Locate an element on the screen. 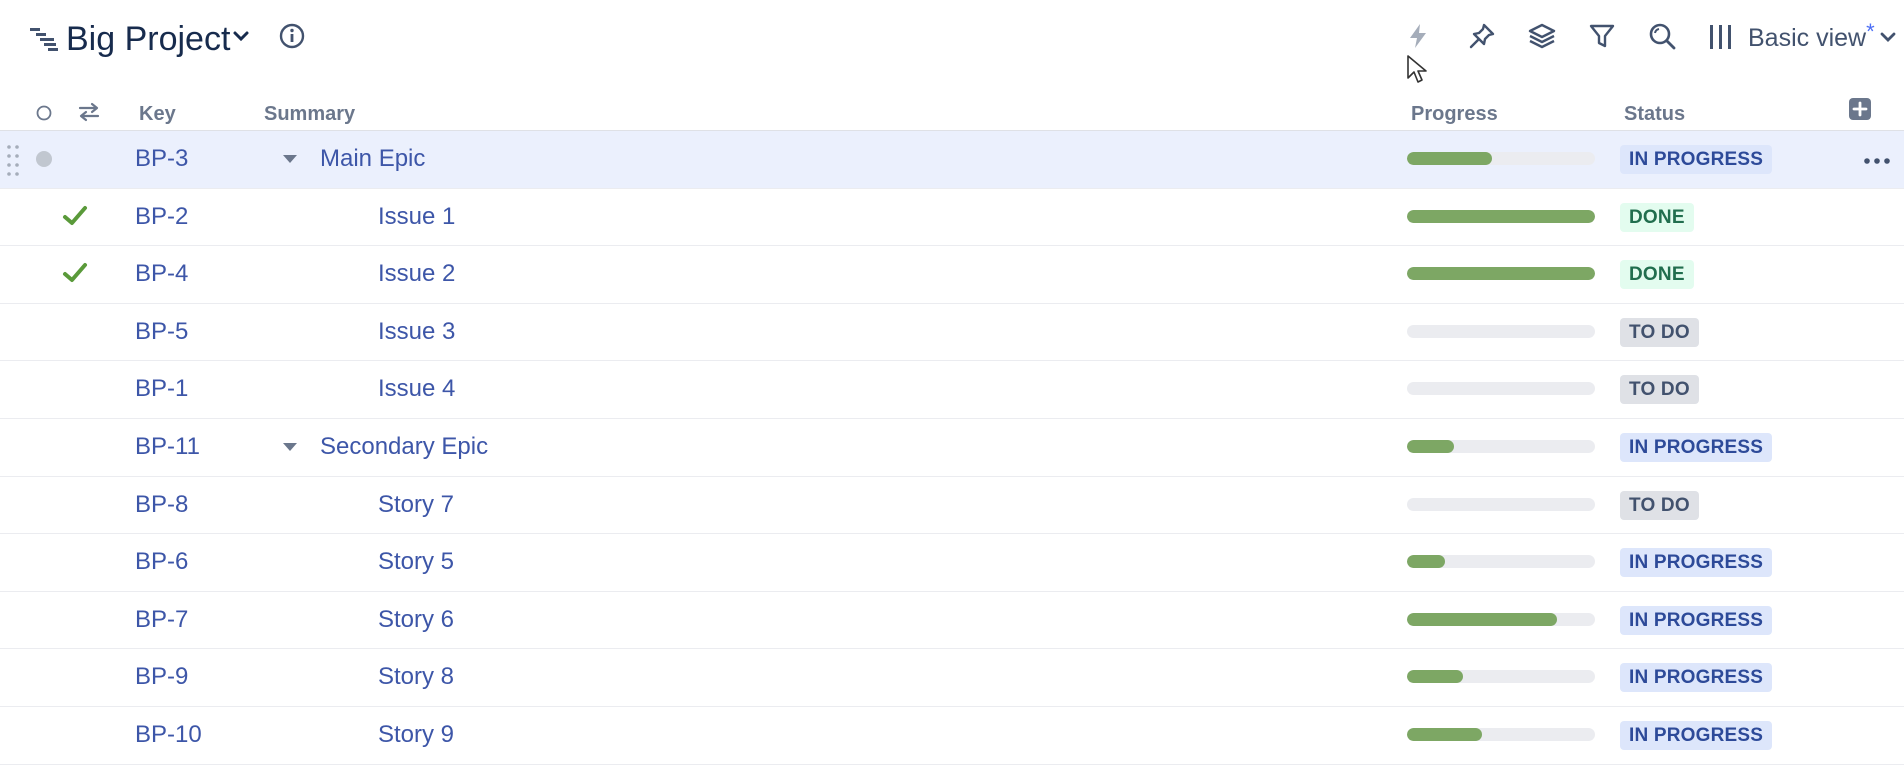 The height and width of the screenshot is (776, 1904). issue-key-link: BP-11 is located at coordinates (167, 447).